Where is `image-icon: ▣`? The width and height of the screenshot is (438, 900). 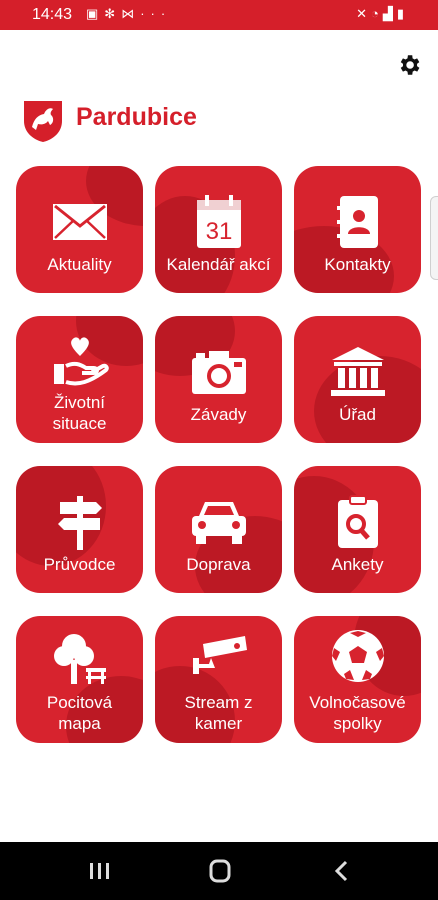
image-icon: ▣ is located at coordinates (95, 13).